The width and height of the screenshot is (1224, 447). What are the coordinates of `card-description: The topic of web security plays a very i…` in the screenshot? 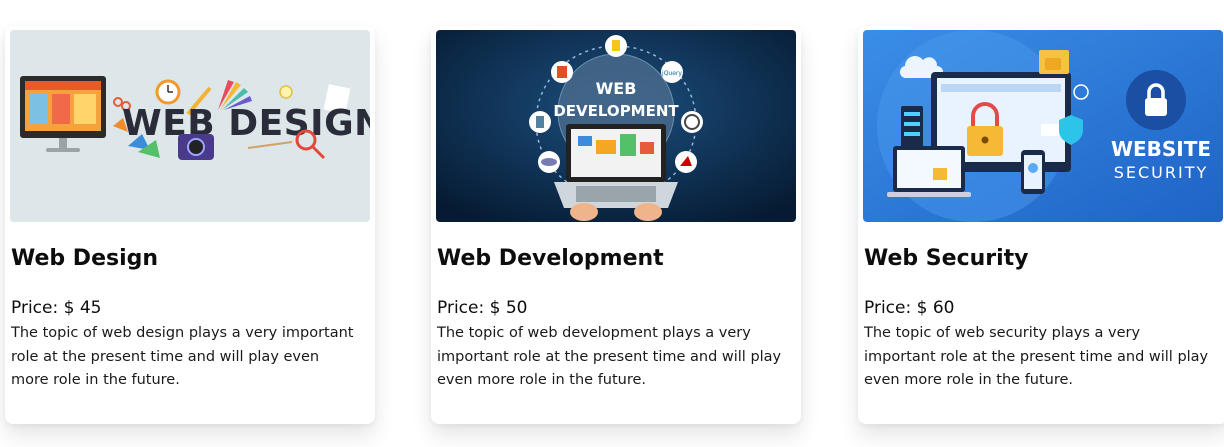 It's located at (1036, 356).